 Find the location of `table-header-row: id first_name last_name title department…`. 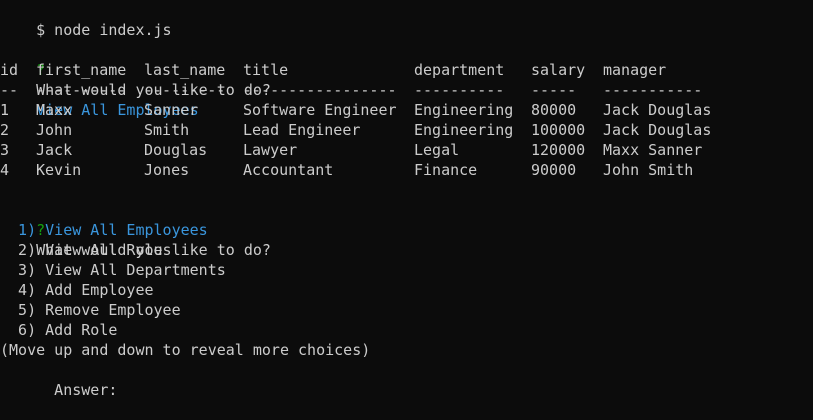

table-header-row: id first_name last_name title department… is located at coordinates (406, 70).